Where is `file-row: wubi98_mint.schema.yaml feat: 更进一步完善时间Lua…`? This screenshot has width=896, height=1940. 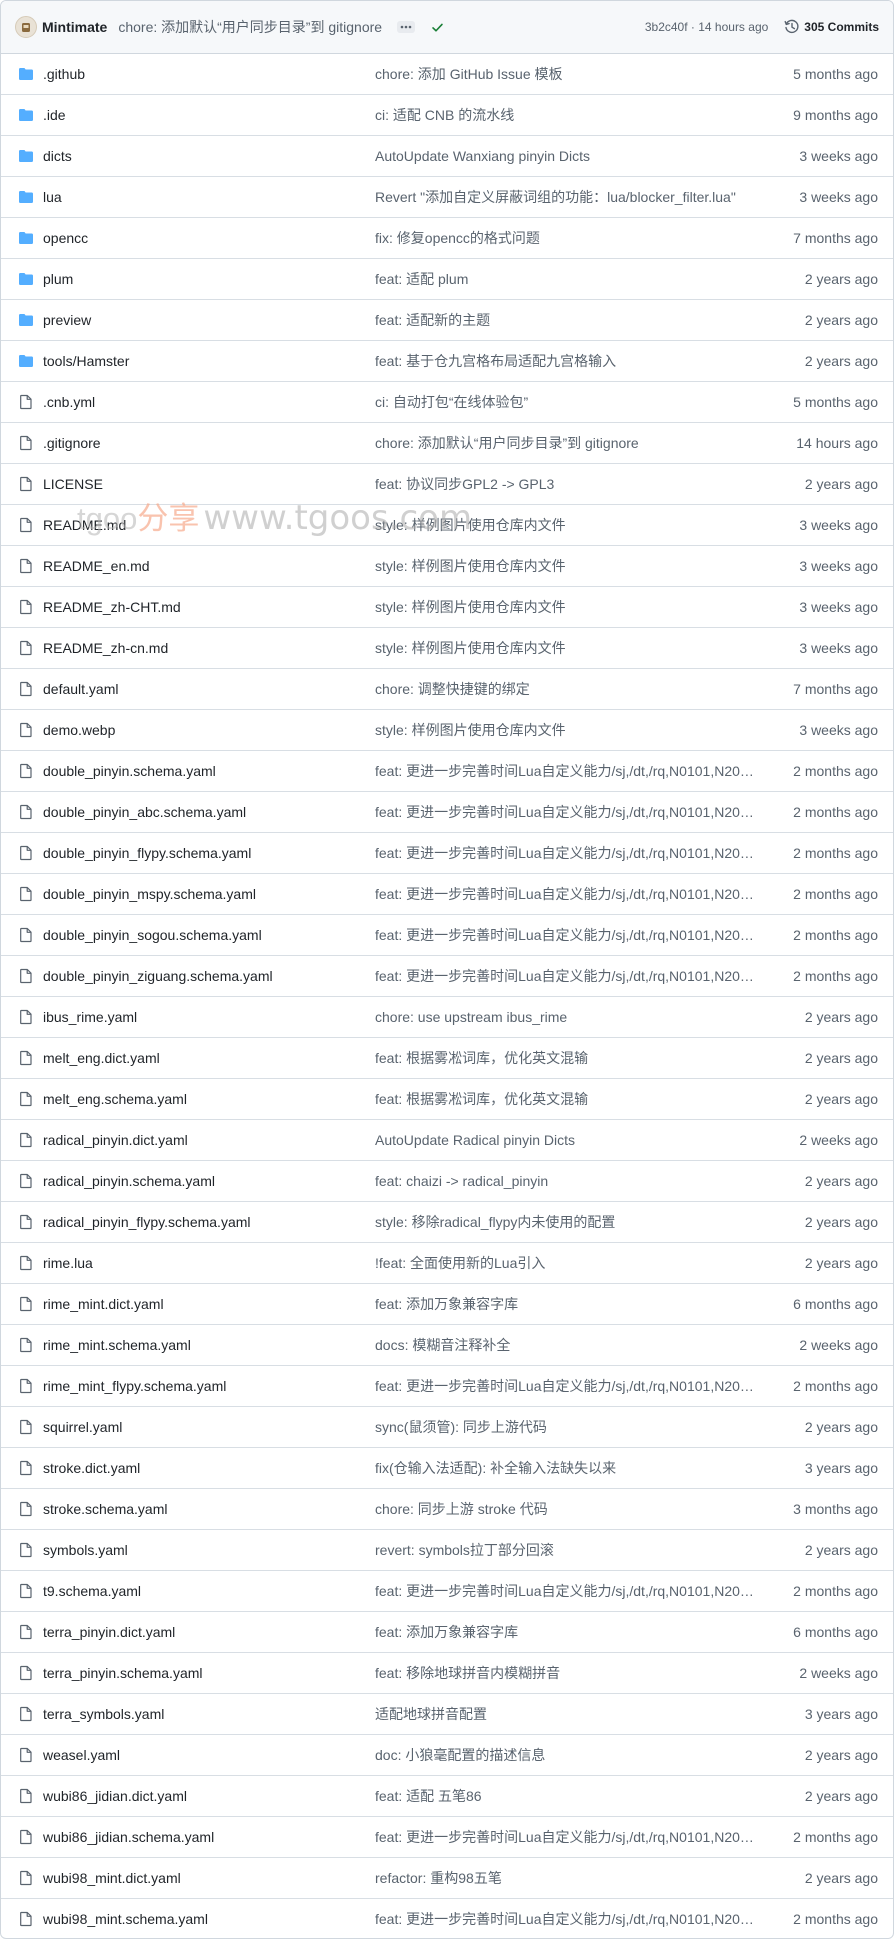 file-row: wubi98_mint.schema.yaml feat: 更进一步完善时间Lua… is located at coordinates (447, 1918).